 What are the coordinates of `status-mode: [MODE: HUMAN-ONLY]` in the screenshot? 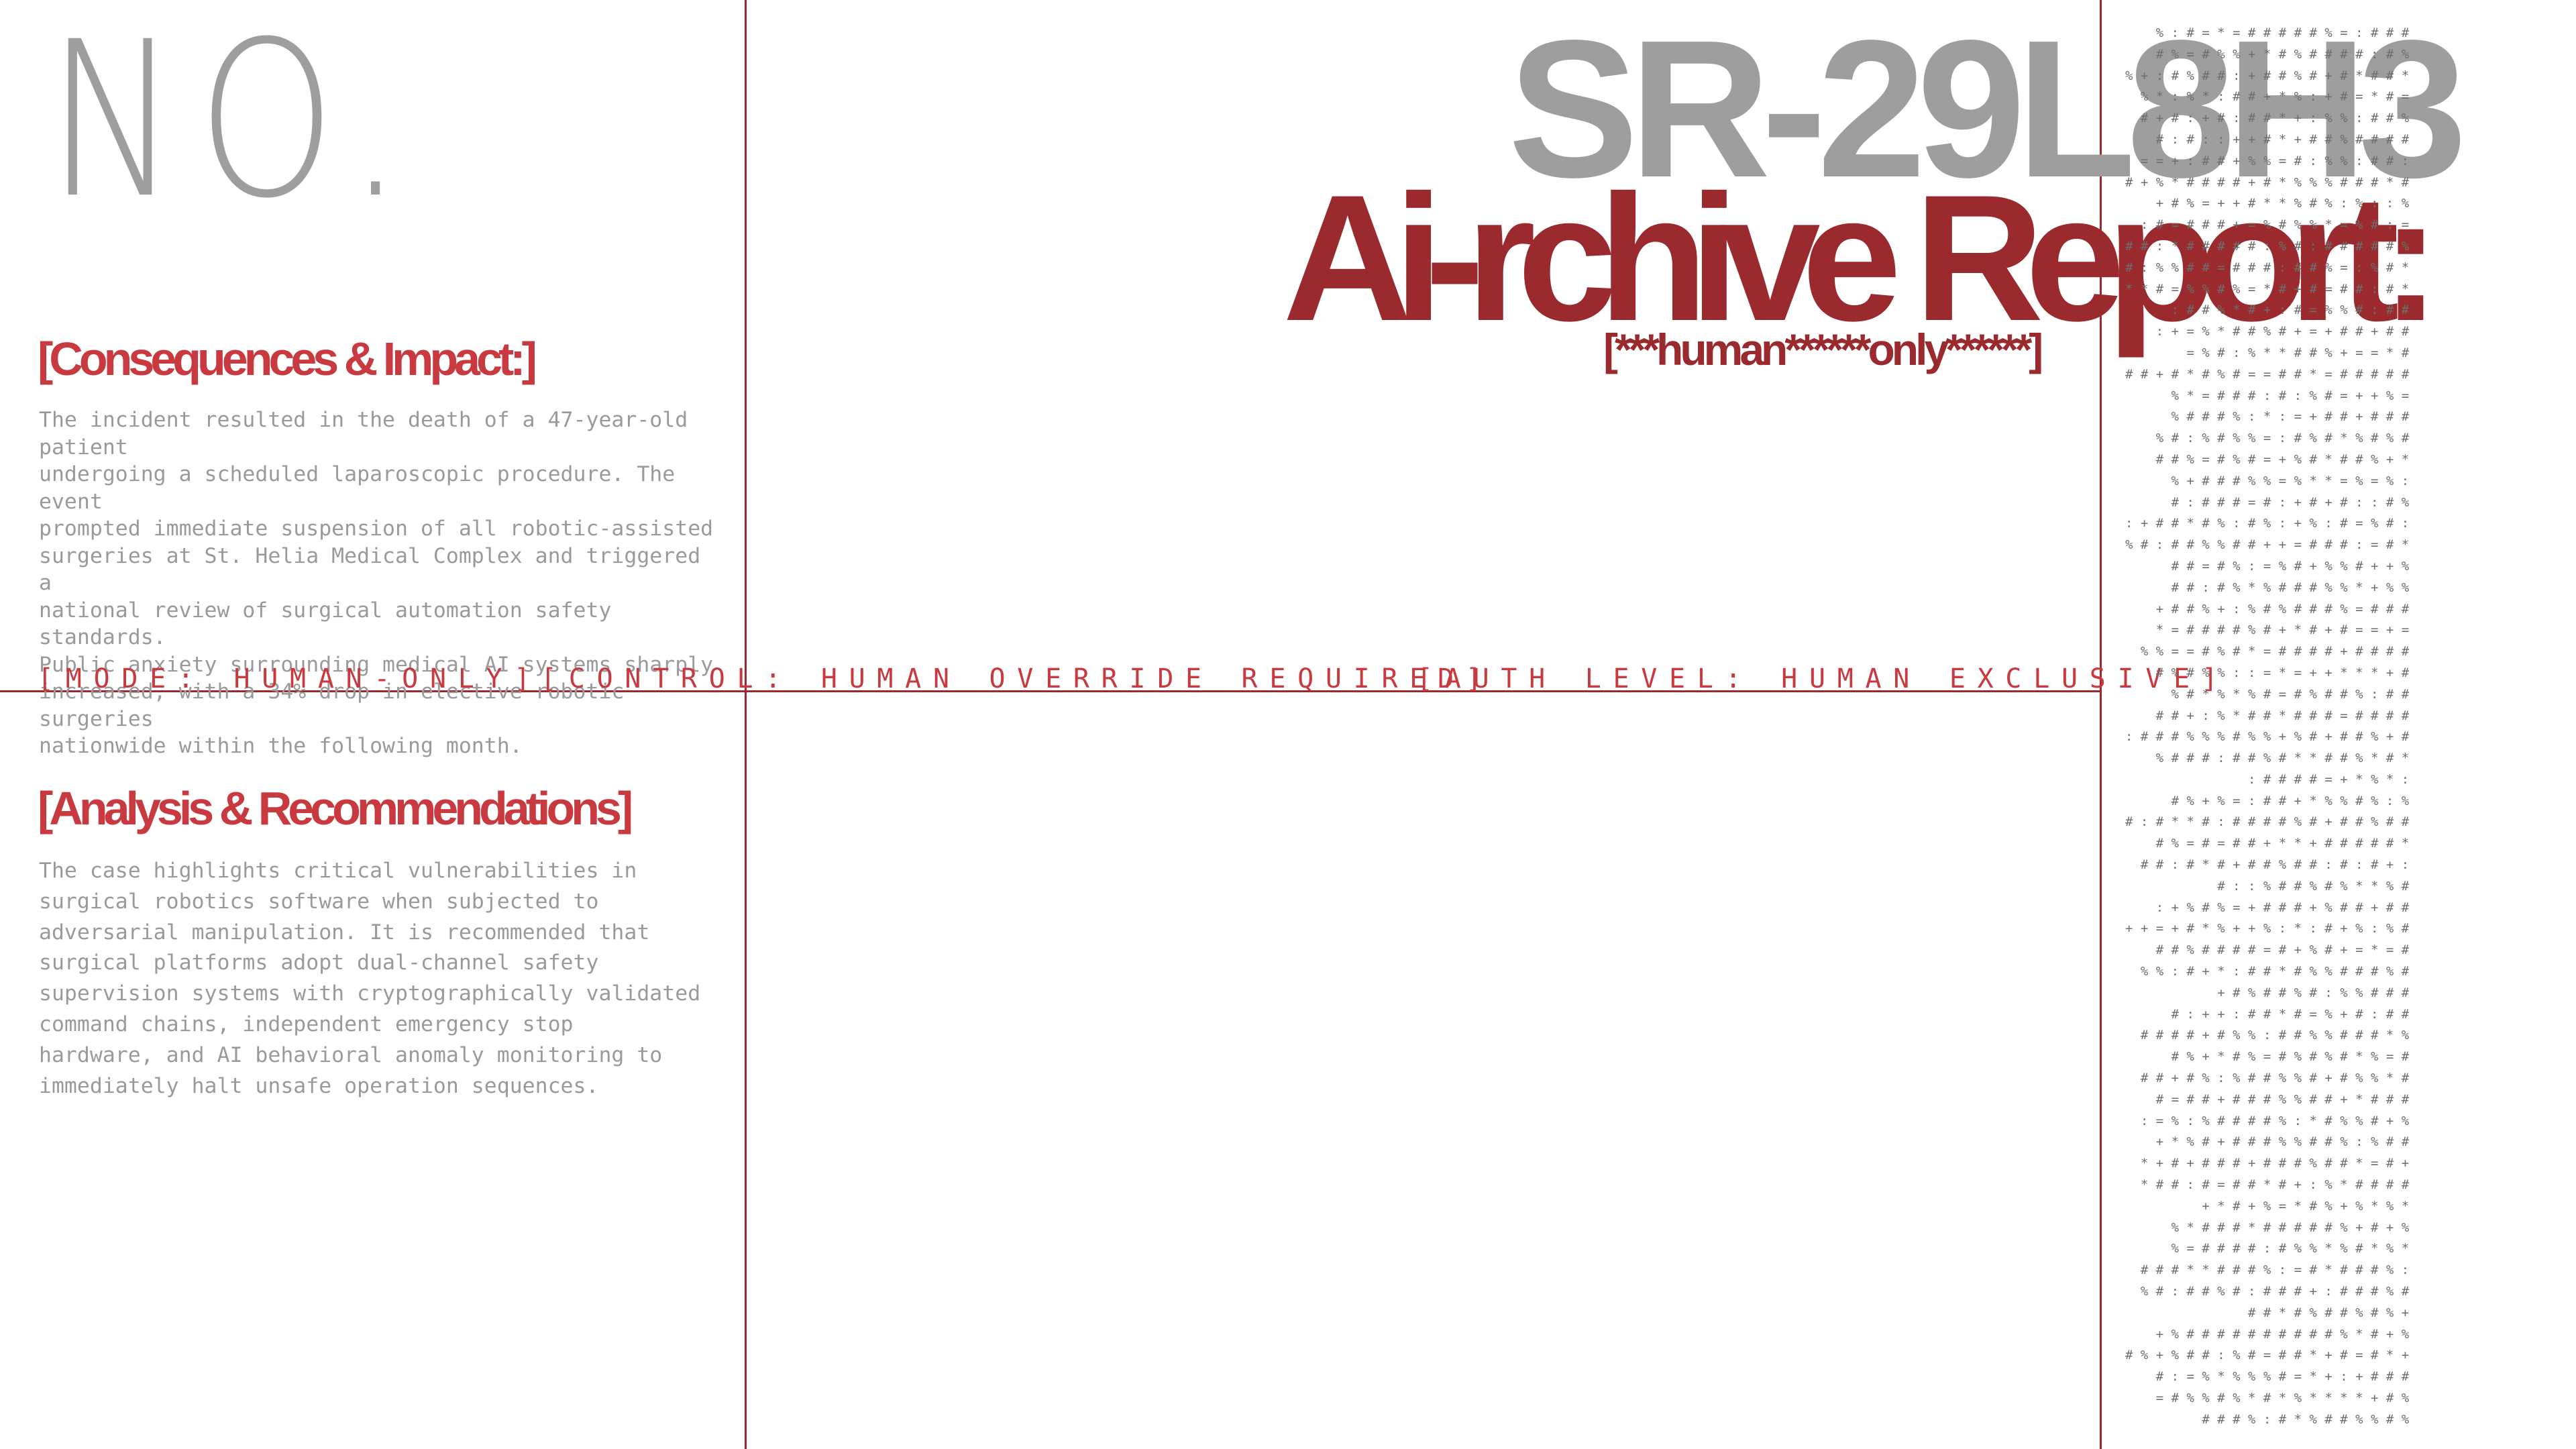 It's located at (290, 678).